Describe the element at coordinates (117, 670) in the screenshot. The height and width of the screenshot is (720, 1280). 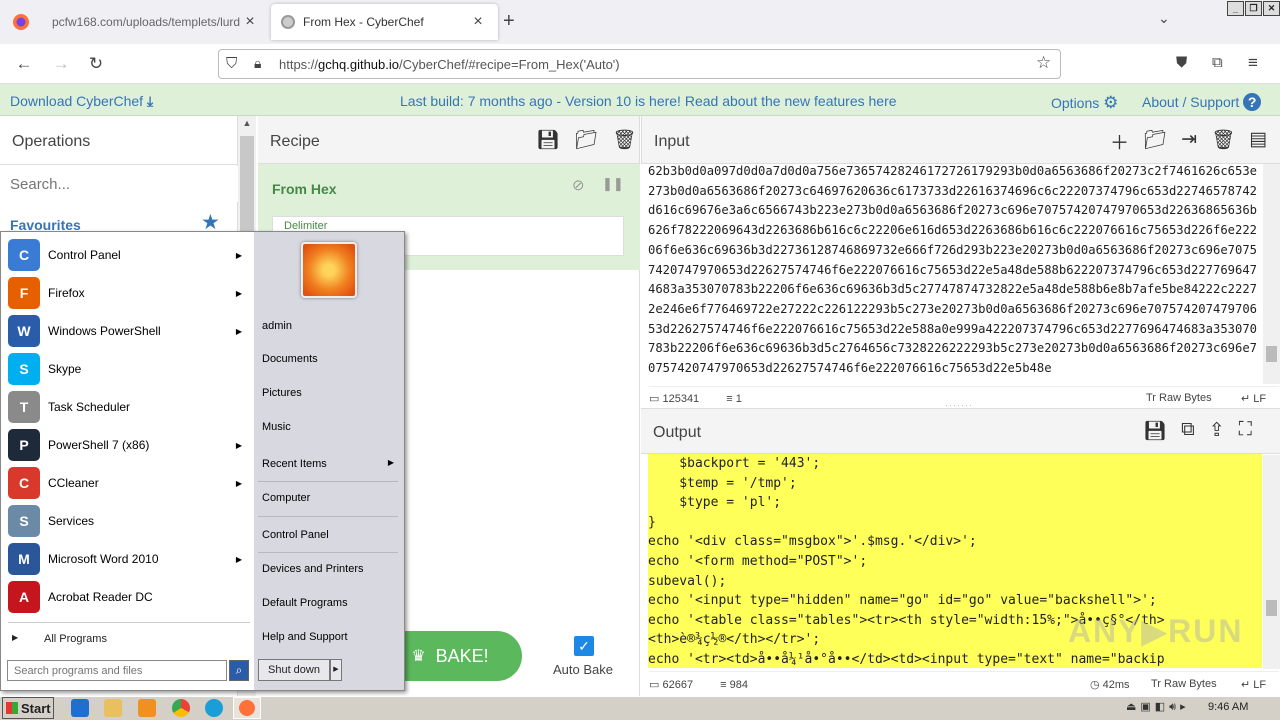
I see `start-search-input` at that location.